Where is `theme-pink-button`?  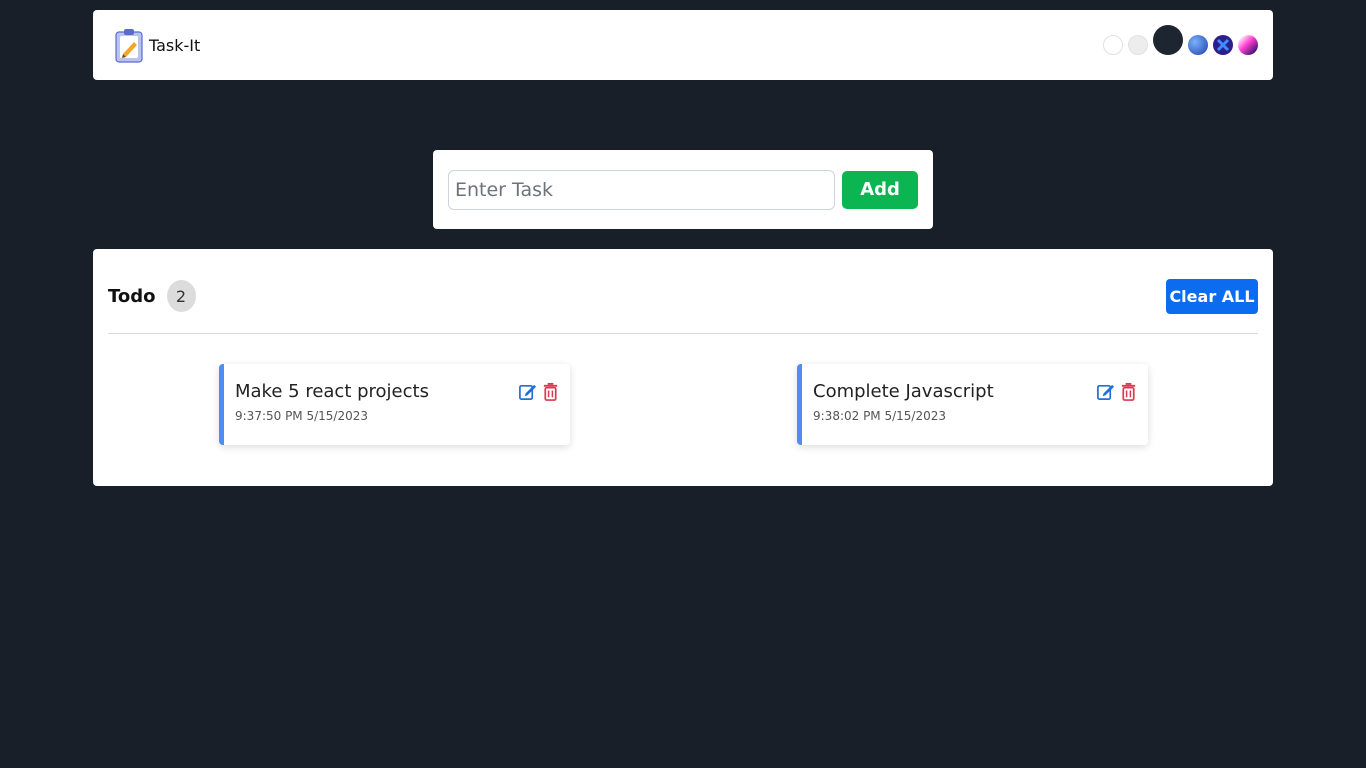 theme-pink-button is located at coordinates (1248, 45).